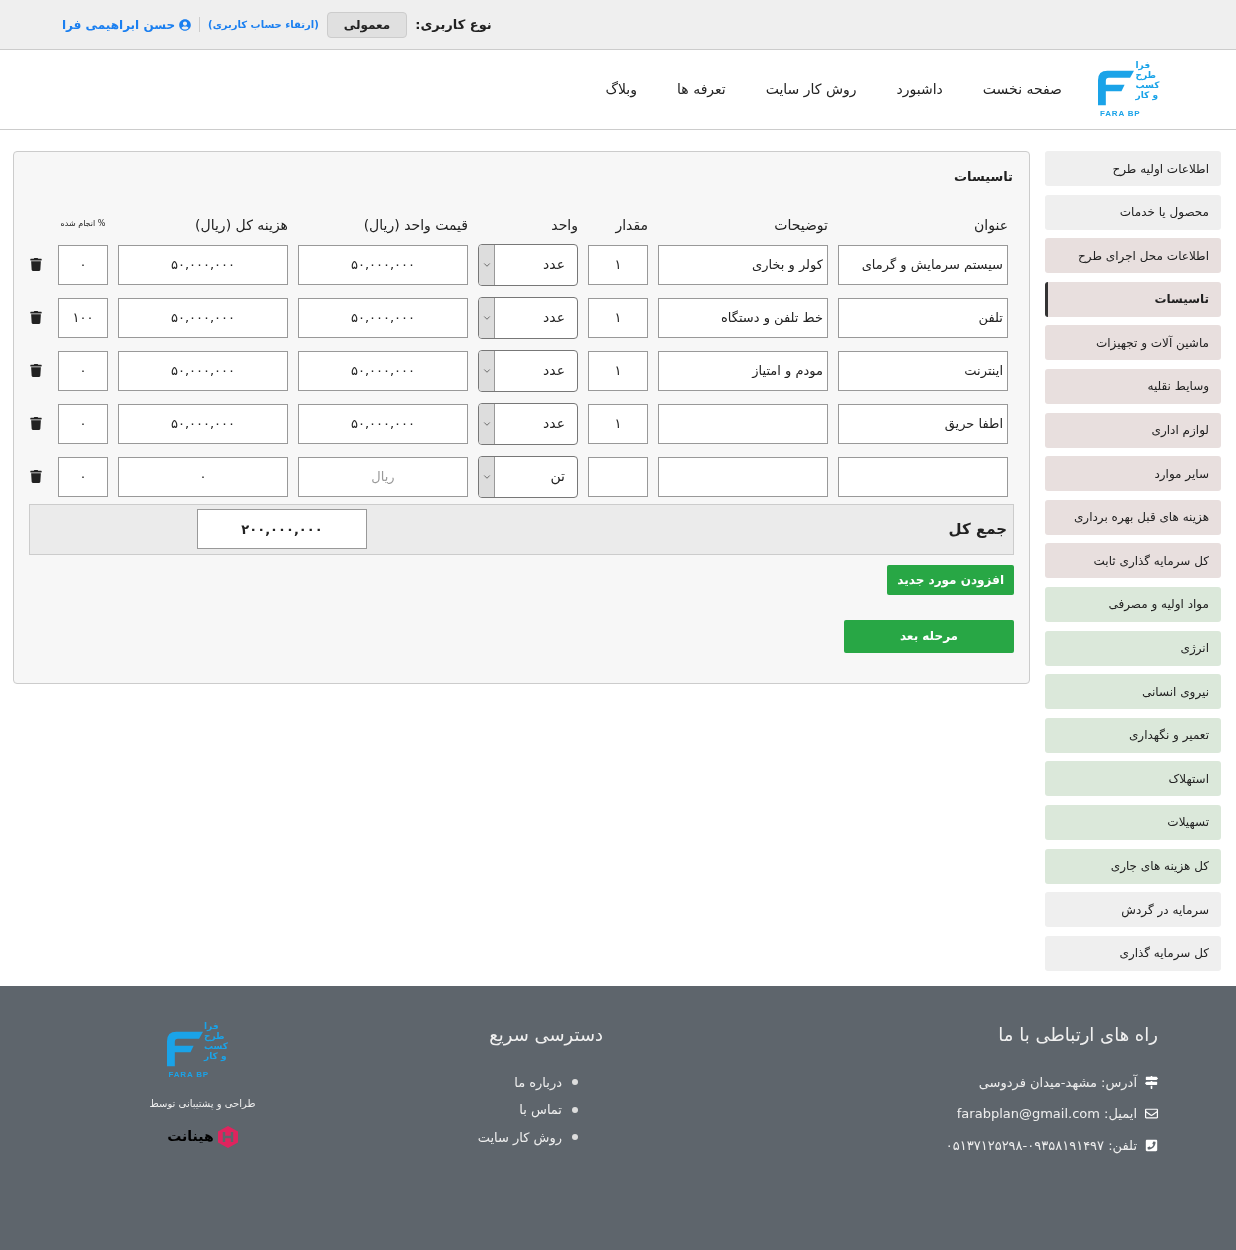 The width and height of the screenshot is (1236, 1250). What do you see at coordinates (1151, 1145) in the screenshot?
I see `phone-icon` at bounding box center [1151, 1145].